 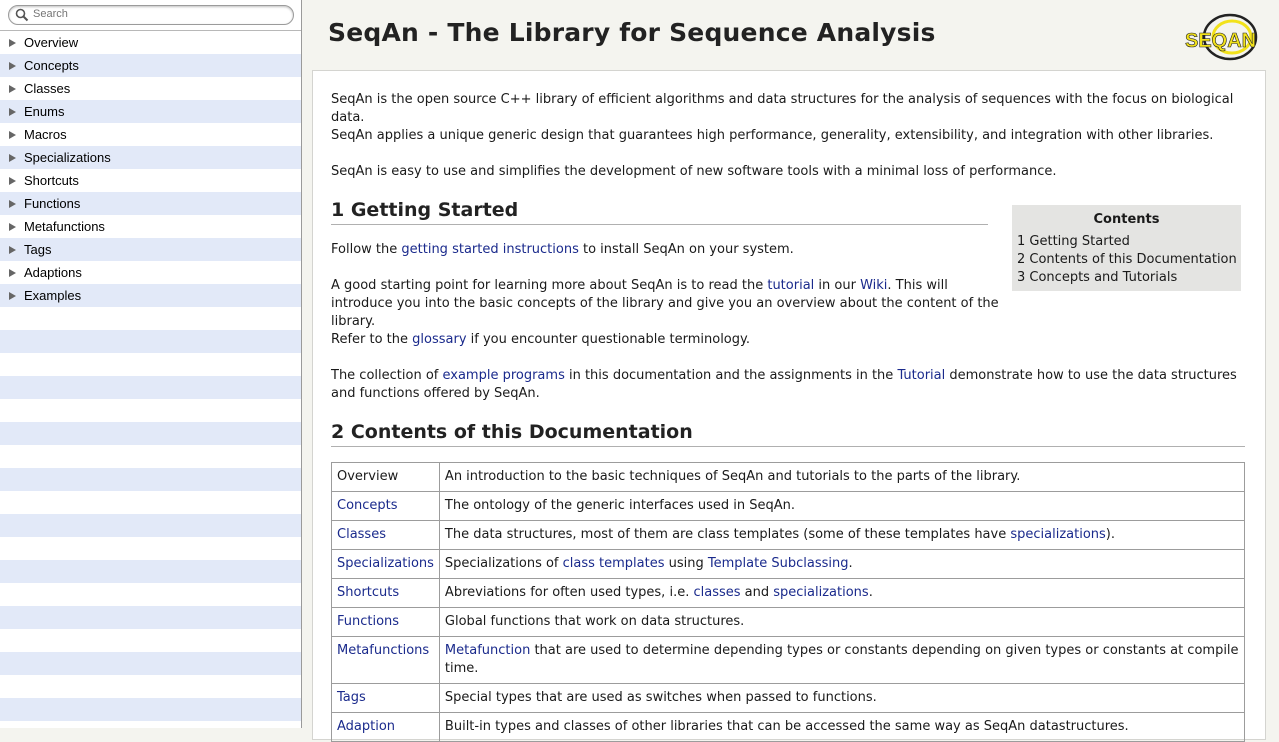 I want to click on sidebar-item-shortcuts: Shortcuts, so click(x=150, y=180).